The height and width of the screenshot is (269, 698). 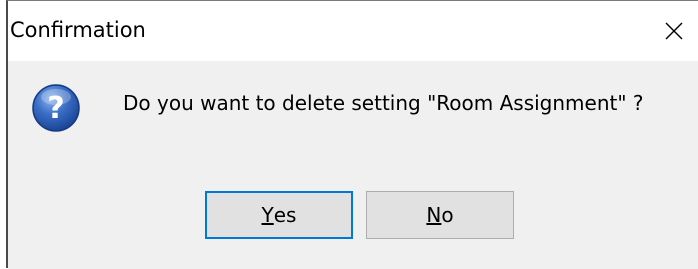 I want to click on no-label-rest: o, so click(x=447, y=215).